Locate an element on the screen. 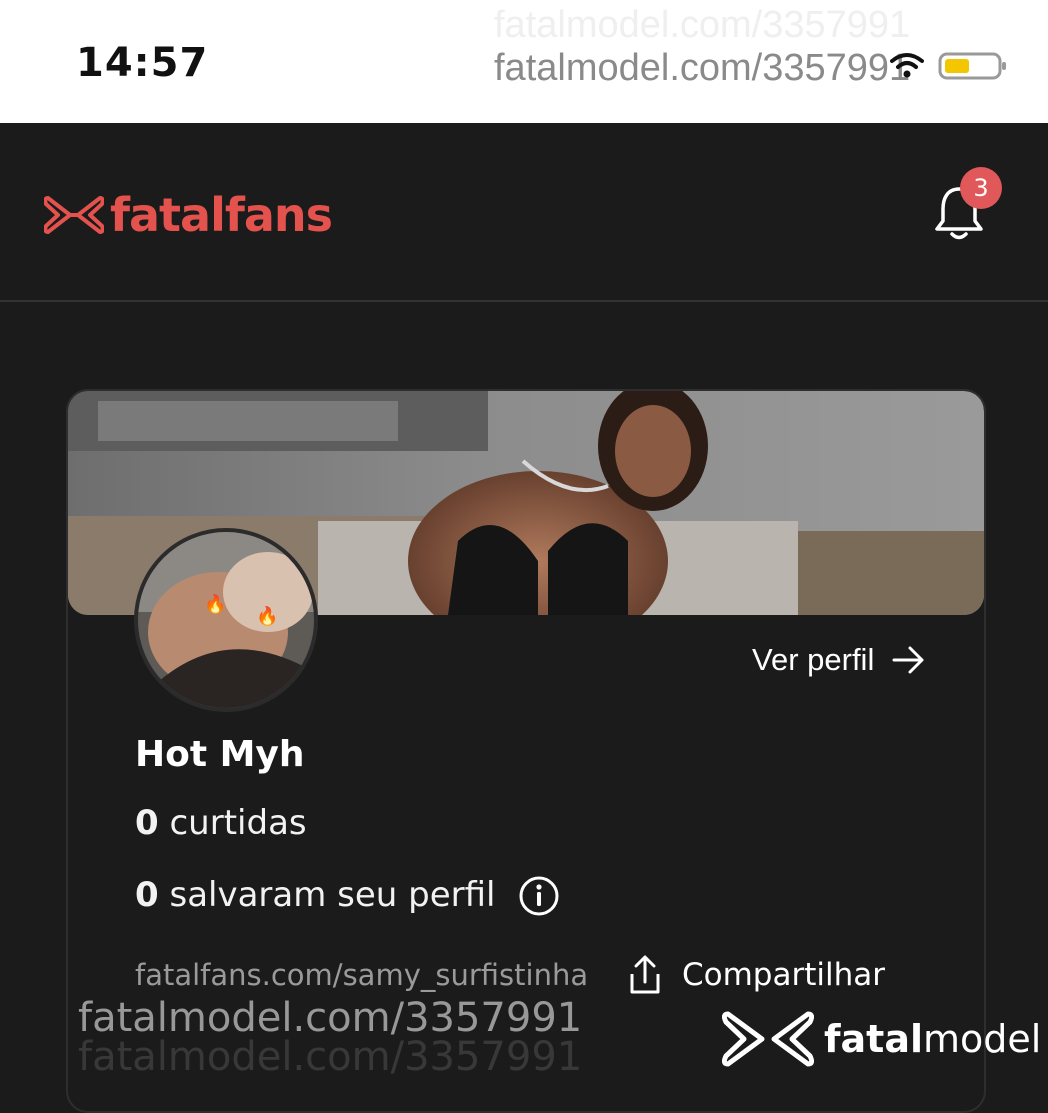  notification-count-badge: 3 is located at coordinates (981, 188).